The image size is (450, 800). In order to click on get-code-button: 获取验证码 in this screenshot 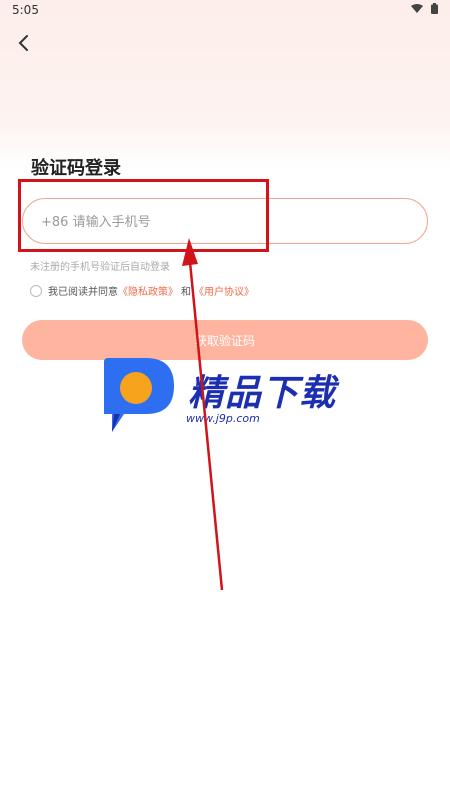, I will do `click(225, 340)`.